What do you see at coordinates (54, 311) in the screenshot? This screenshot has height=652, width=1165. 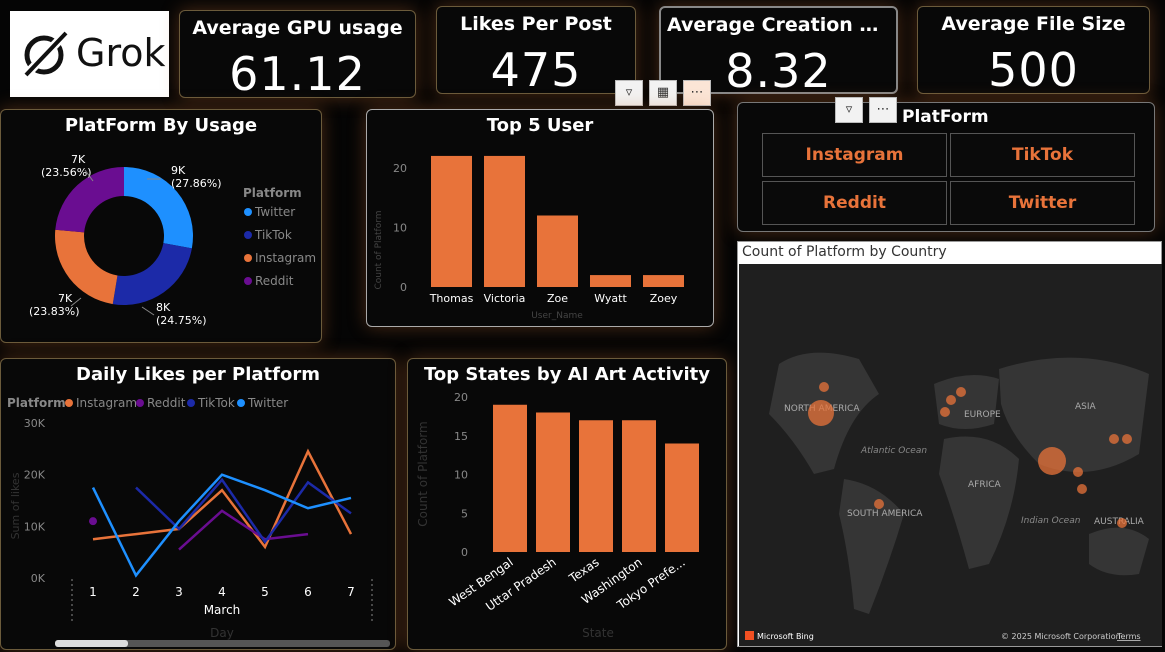 I see `data-label-instagram-pct: (23.83%)` at bounding box center [54, 311].